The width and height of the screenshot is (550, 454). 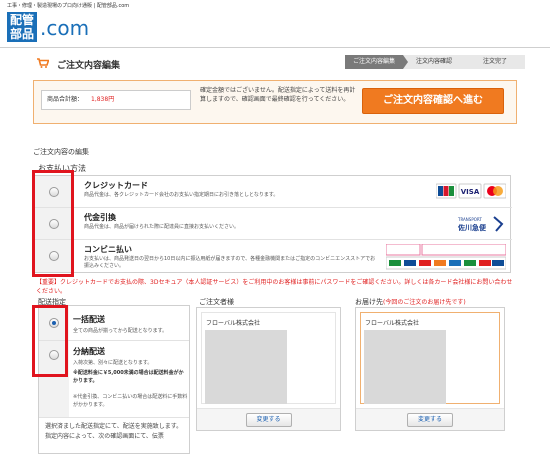 I want to click on recipient-heading-note: (今回のご注文のお届け先です), so click(x=424, y=302).